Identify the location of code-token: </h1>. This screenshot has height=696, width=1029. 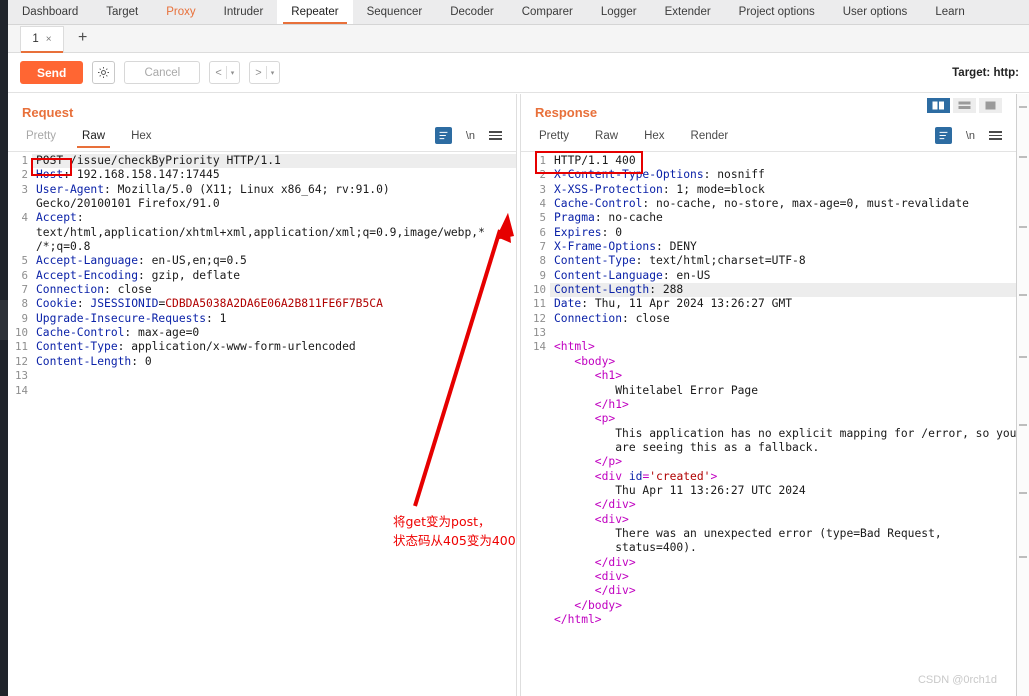
(591, 404).